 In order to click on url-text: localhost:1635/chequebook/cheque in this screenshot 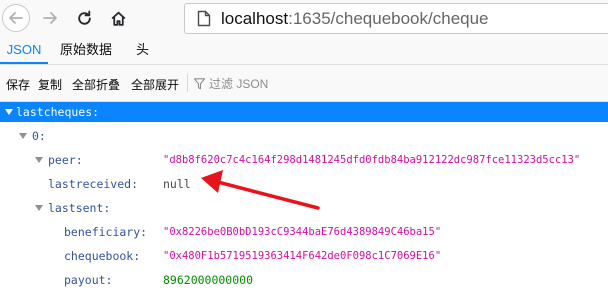, I will do `click(355, 19)`.